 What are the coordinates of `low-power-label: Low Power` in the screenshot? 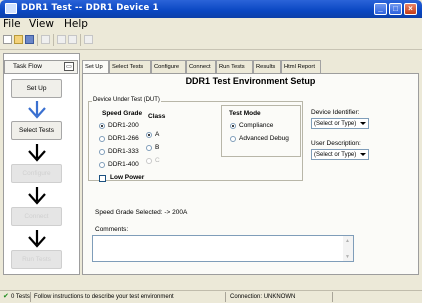 It's located at (127, 177).